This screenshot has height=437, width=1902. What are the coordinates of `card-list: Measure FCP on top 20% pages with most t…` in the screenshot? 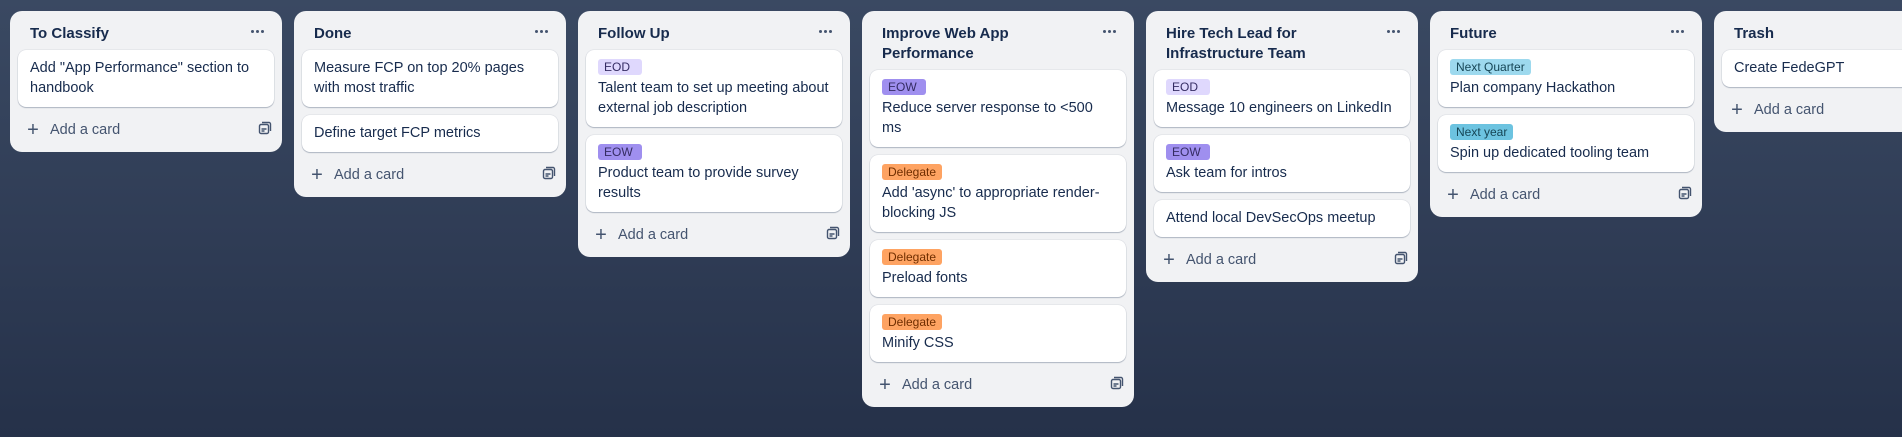 It's located at (430, 101).